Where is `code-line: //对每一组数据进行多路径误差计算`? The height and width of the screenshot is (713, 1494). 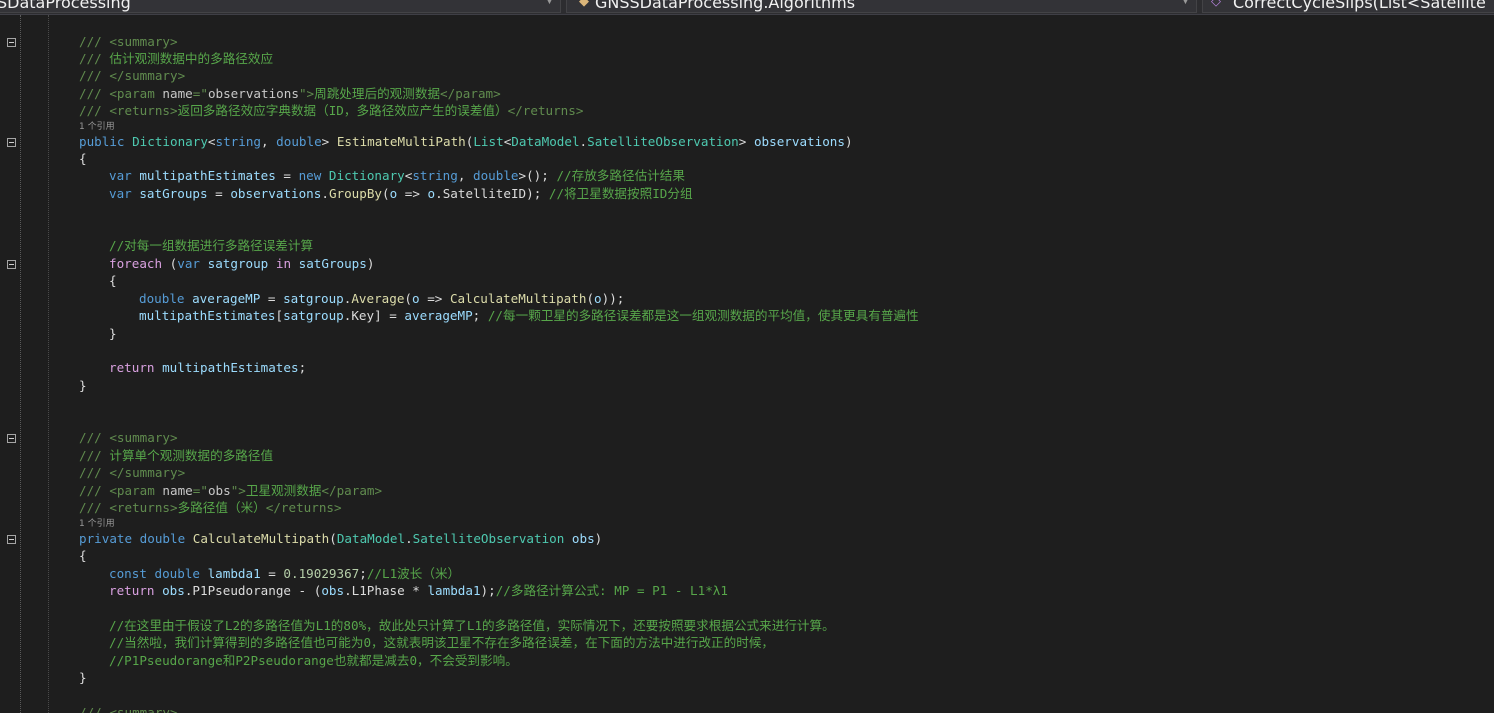 code-line: //对每一组数据进行多路径误差计算 is located at coordinates (211, 246).